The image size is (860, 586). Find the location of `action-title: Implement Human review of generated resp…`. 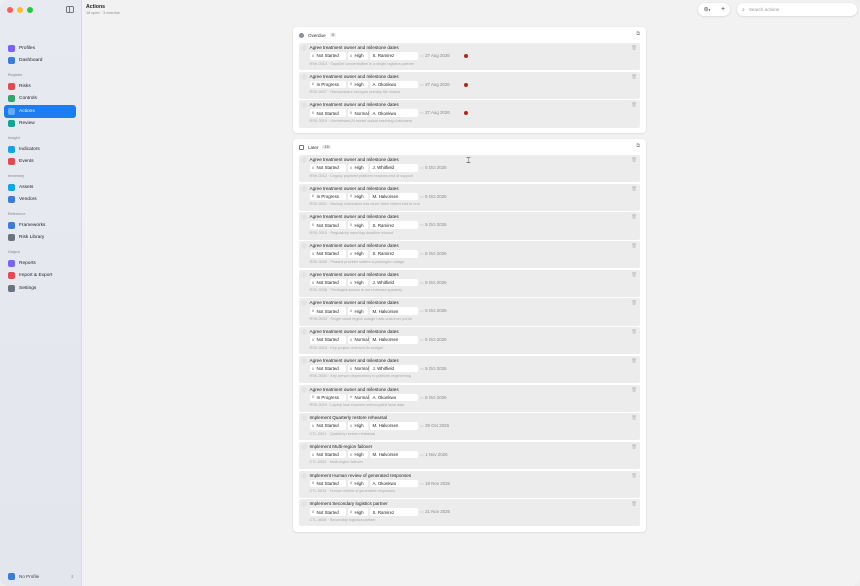

action-title: Implement Human review of generated resp… is located at coordinates (361, 475).